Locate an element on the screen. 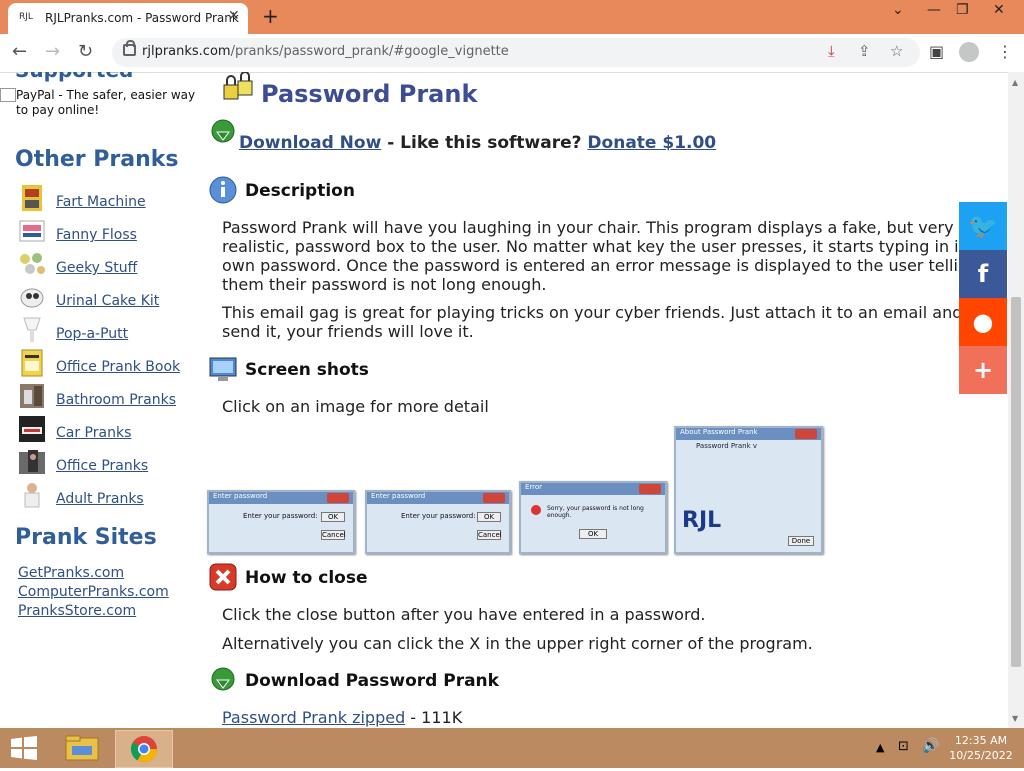 Image resolution: width=1024 pixels, height=771 pixels. page-scrollbar: ▲ ▼ is located at coordinates (1016, 400).